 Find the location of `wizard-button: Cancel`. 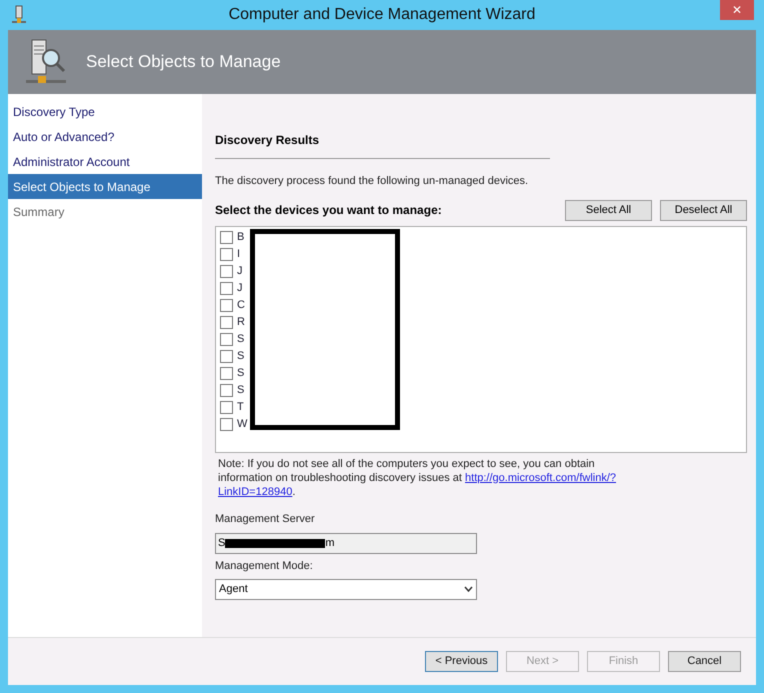

wizard-button: Cancel is located at coordinates (704, 661).